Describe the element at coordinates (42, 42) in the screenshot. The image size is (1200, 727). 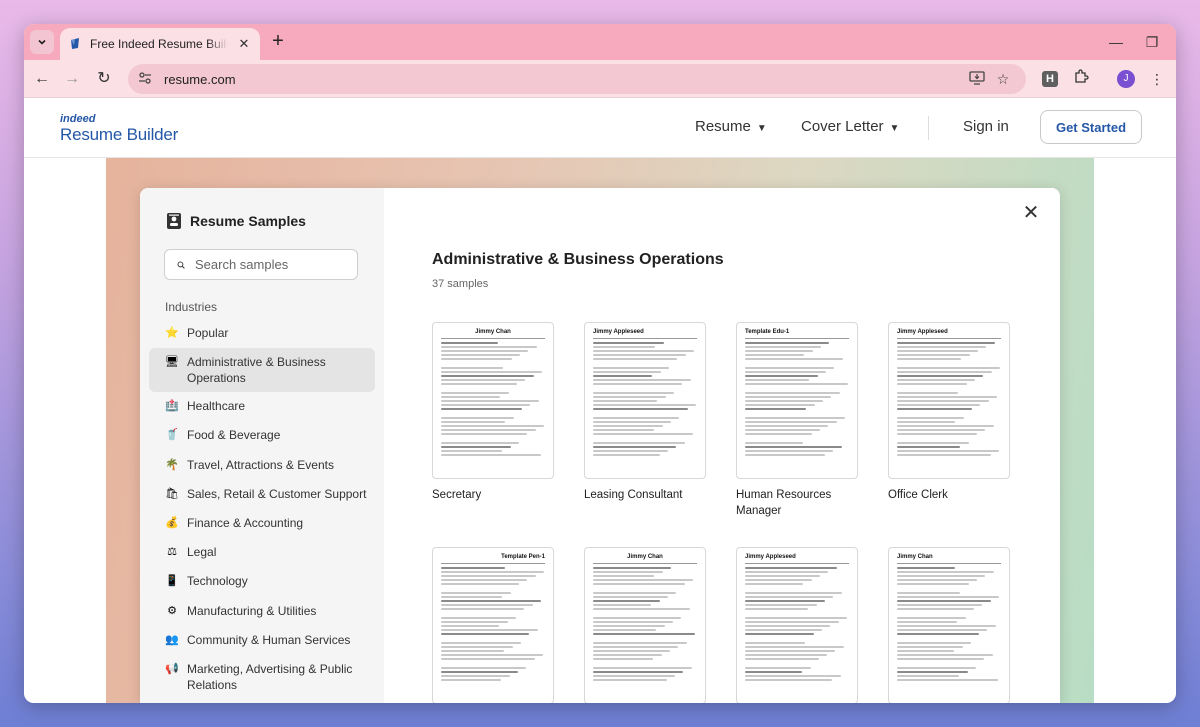
I see `tab-search-button` at that location.